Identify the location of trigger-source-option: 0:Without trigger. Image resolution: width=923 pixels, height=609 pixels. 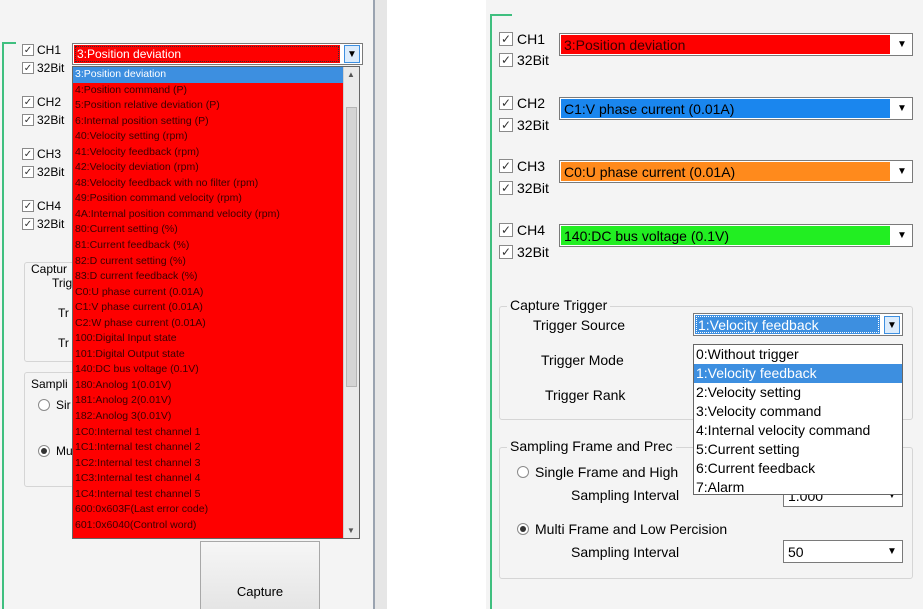
(798, 354).